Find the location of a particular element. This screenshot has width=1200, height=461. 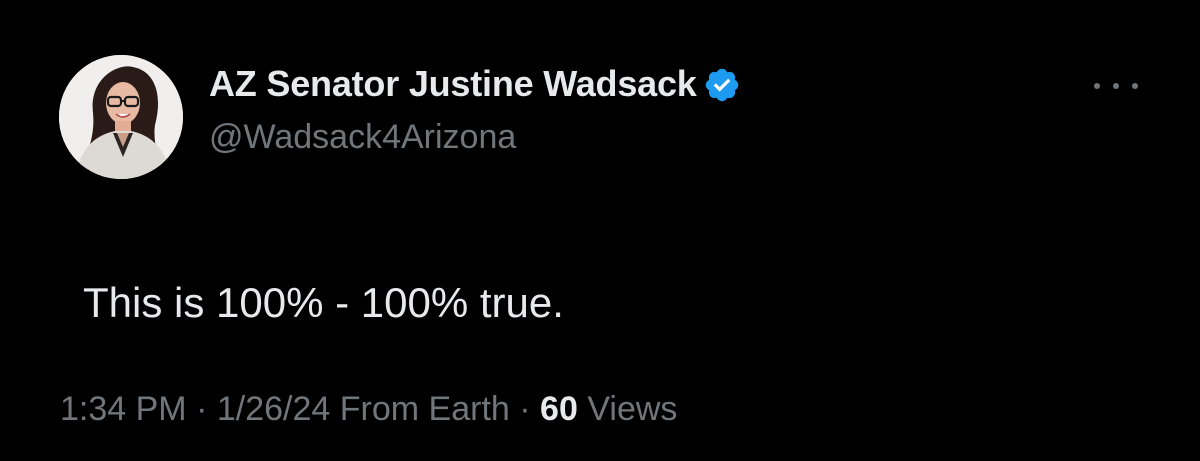

tweet-date: 1/26/24 is located at coordinates (273, 409).